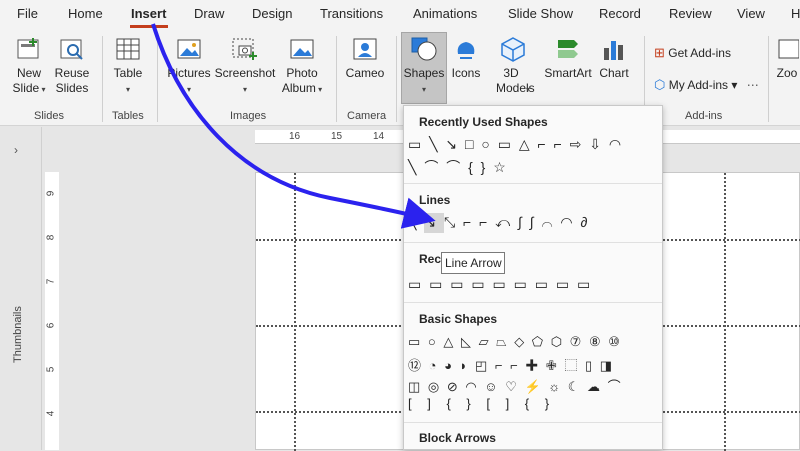 Image resolution: width=800 pixels, height=451 pixels. Describe the element at coordinates (272, 13) in the screenshot. I see `tab-design: Design` at that location.